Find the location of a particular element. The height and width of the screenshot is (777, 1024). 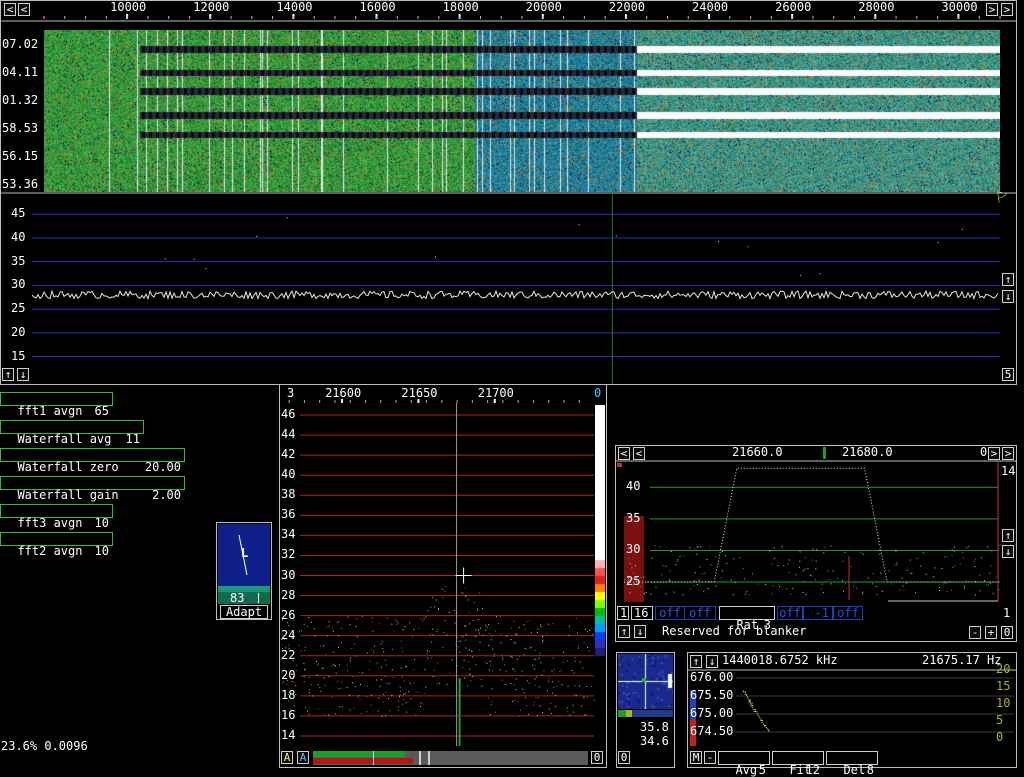

avg-value: 5 is located at coordinates (762, 770).